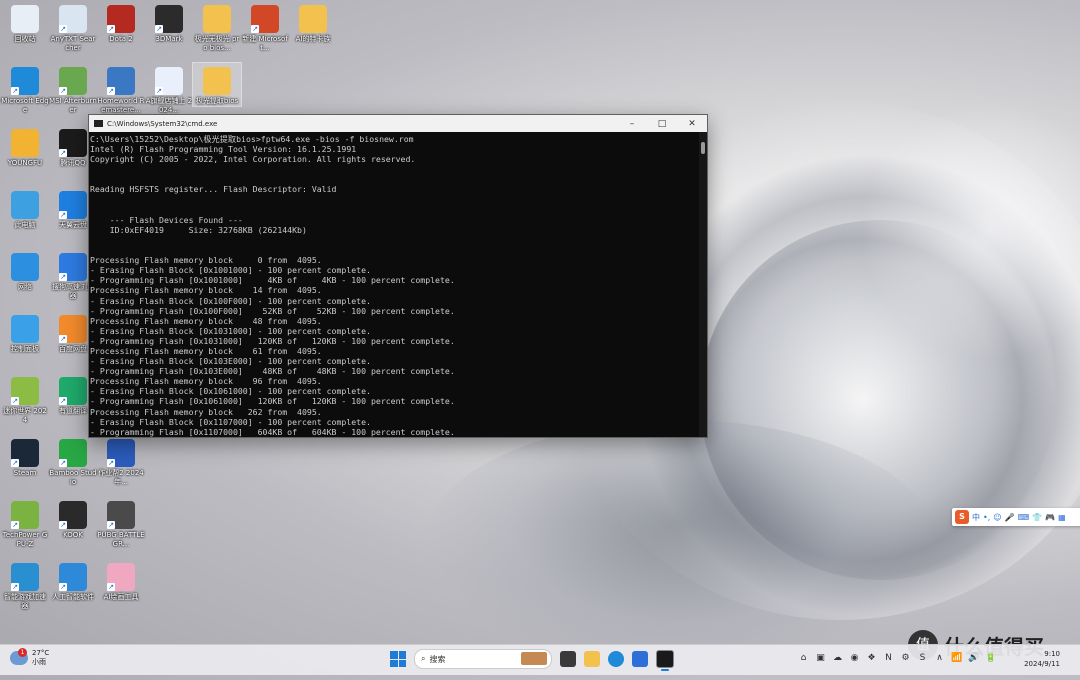 The image size is (1080, 680). I want to click on search-highlight-image, so click(534, 658).